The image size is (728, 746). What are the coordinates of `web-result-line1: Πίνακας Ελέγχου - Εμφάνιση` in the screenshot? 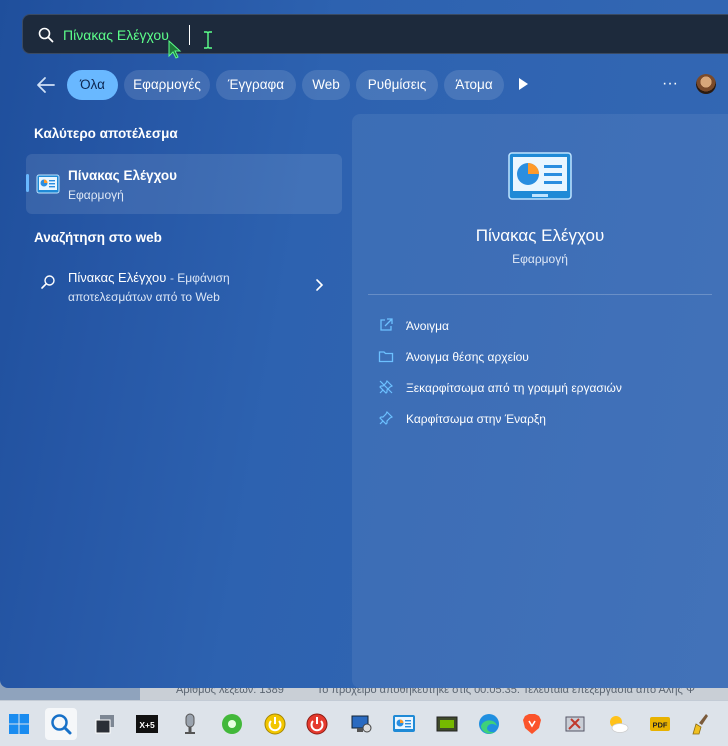 It's located at (149, 277).